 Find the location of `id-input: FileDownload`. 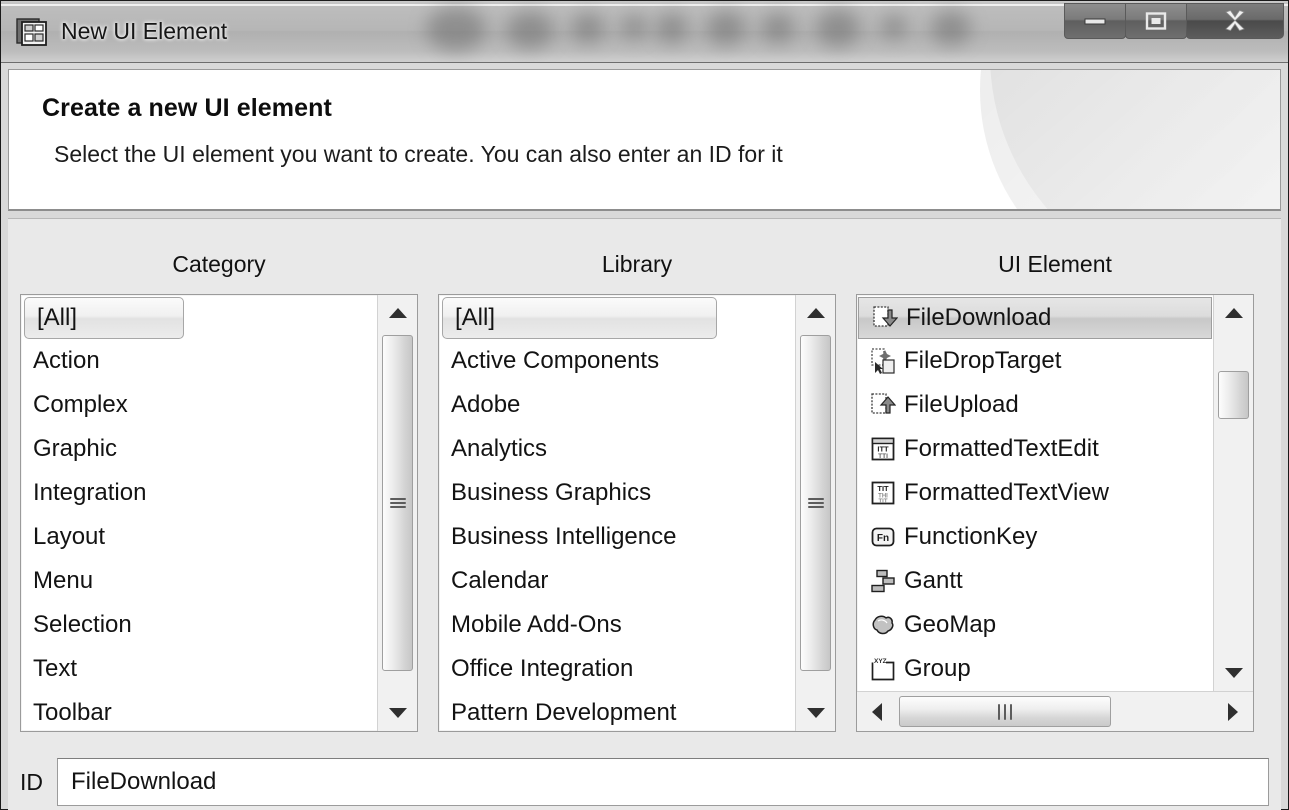

id-input: FileDownload is located at coordinates (663, 782).